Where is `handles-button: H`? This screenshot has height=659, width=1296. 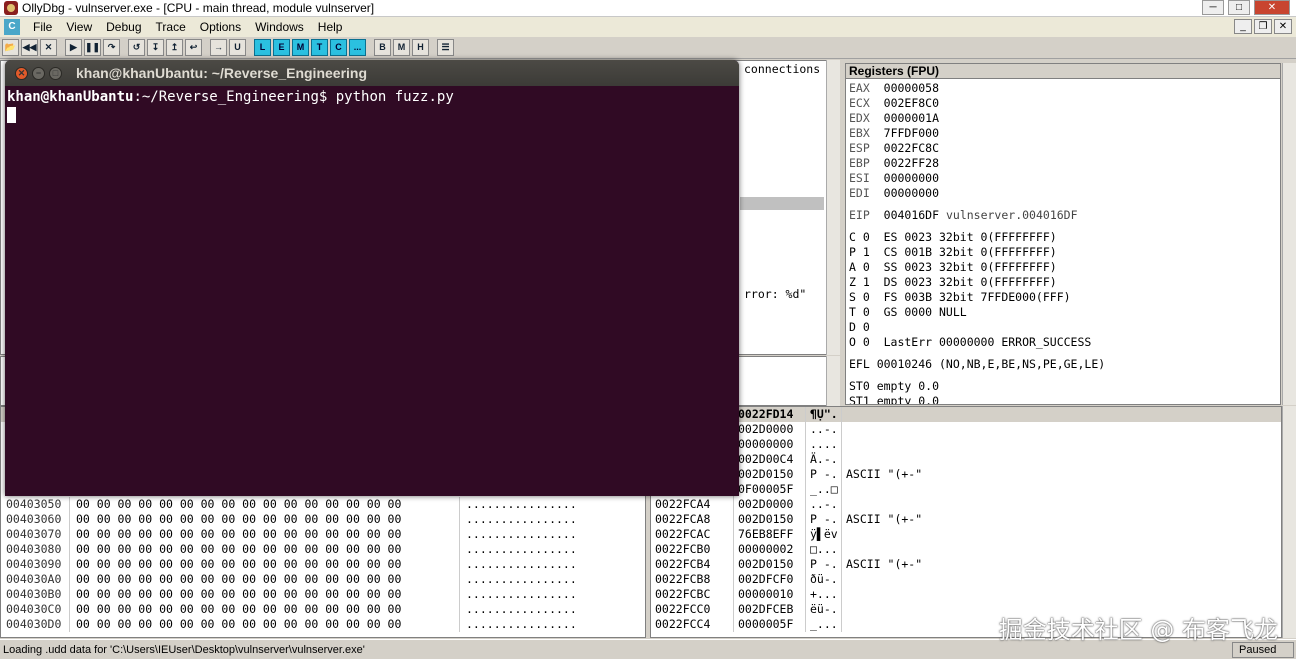
handles-button: H is located at coordinates (420, 47).